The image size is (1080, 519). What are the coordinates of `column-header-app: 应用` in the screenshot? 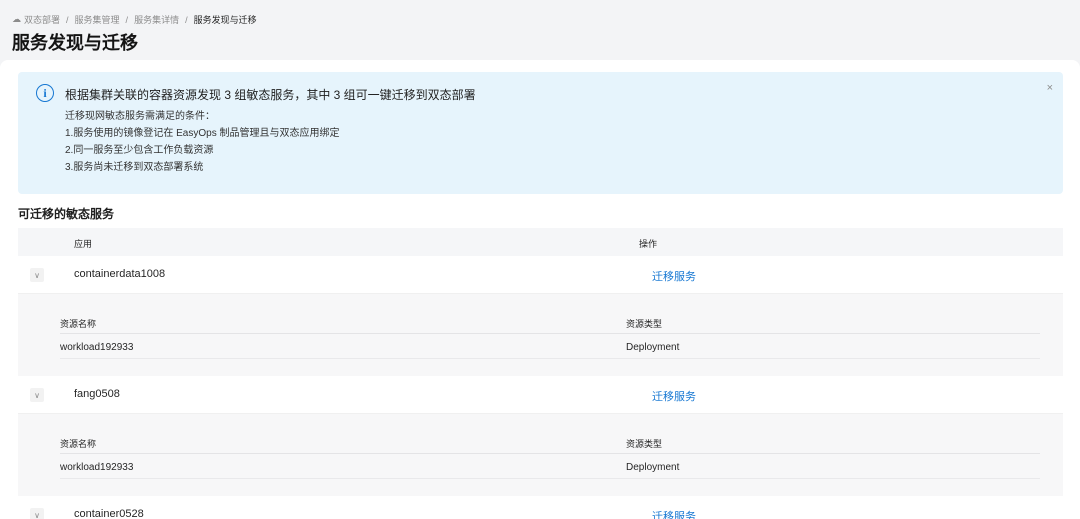 It's located at (83, 244).